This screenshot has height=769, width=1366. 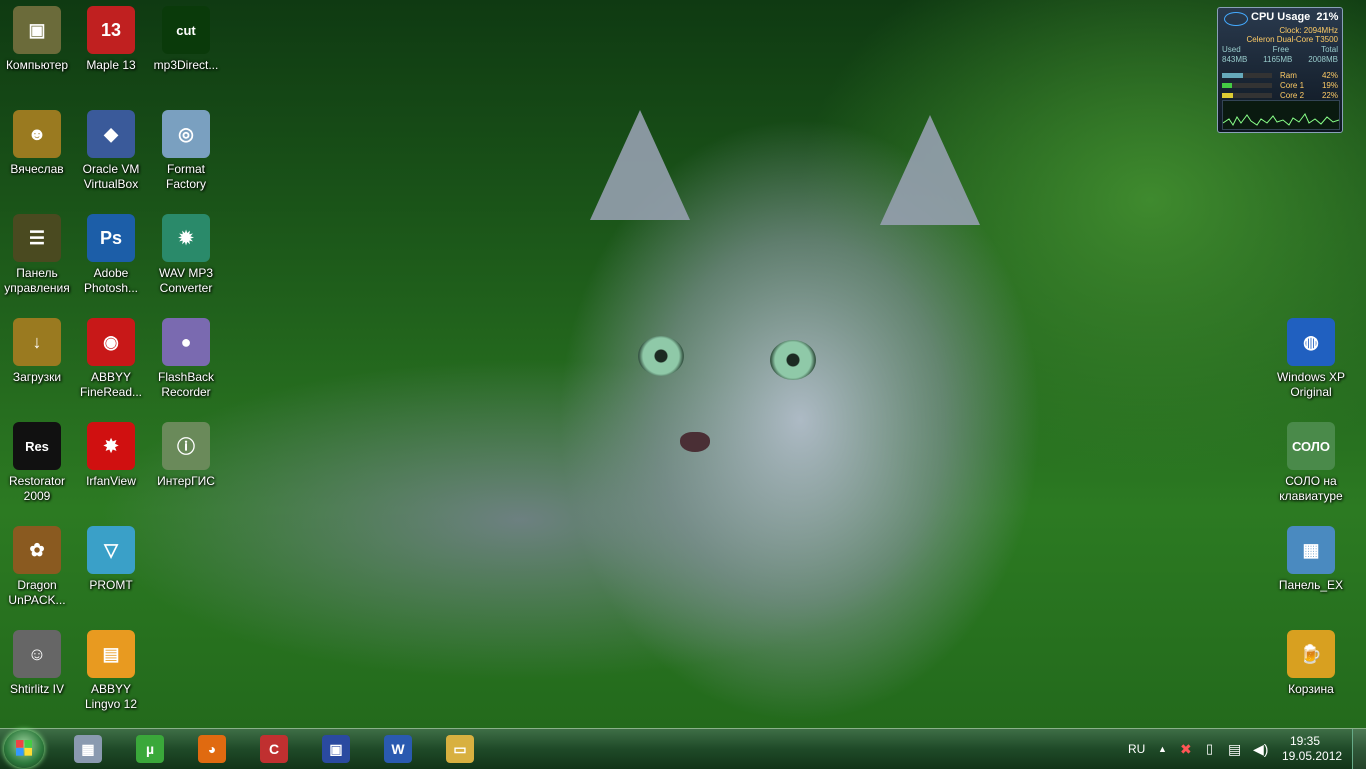 What do you see at coordinates (1311, 342) in the screenshot?
I see `globe-icon: ◍` at bounding box center [1311, 342].